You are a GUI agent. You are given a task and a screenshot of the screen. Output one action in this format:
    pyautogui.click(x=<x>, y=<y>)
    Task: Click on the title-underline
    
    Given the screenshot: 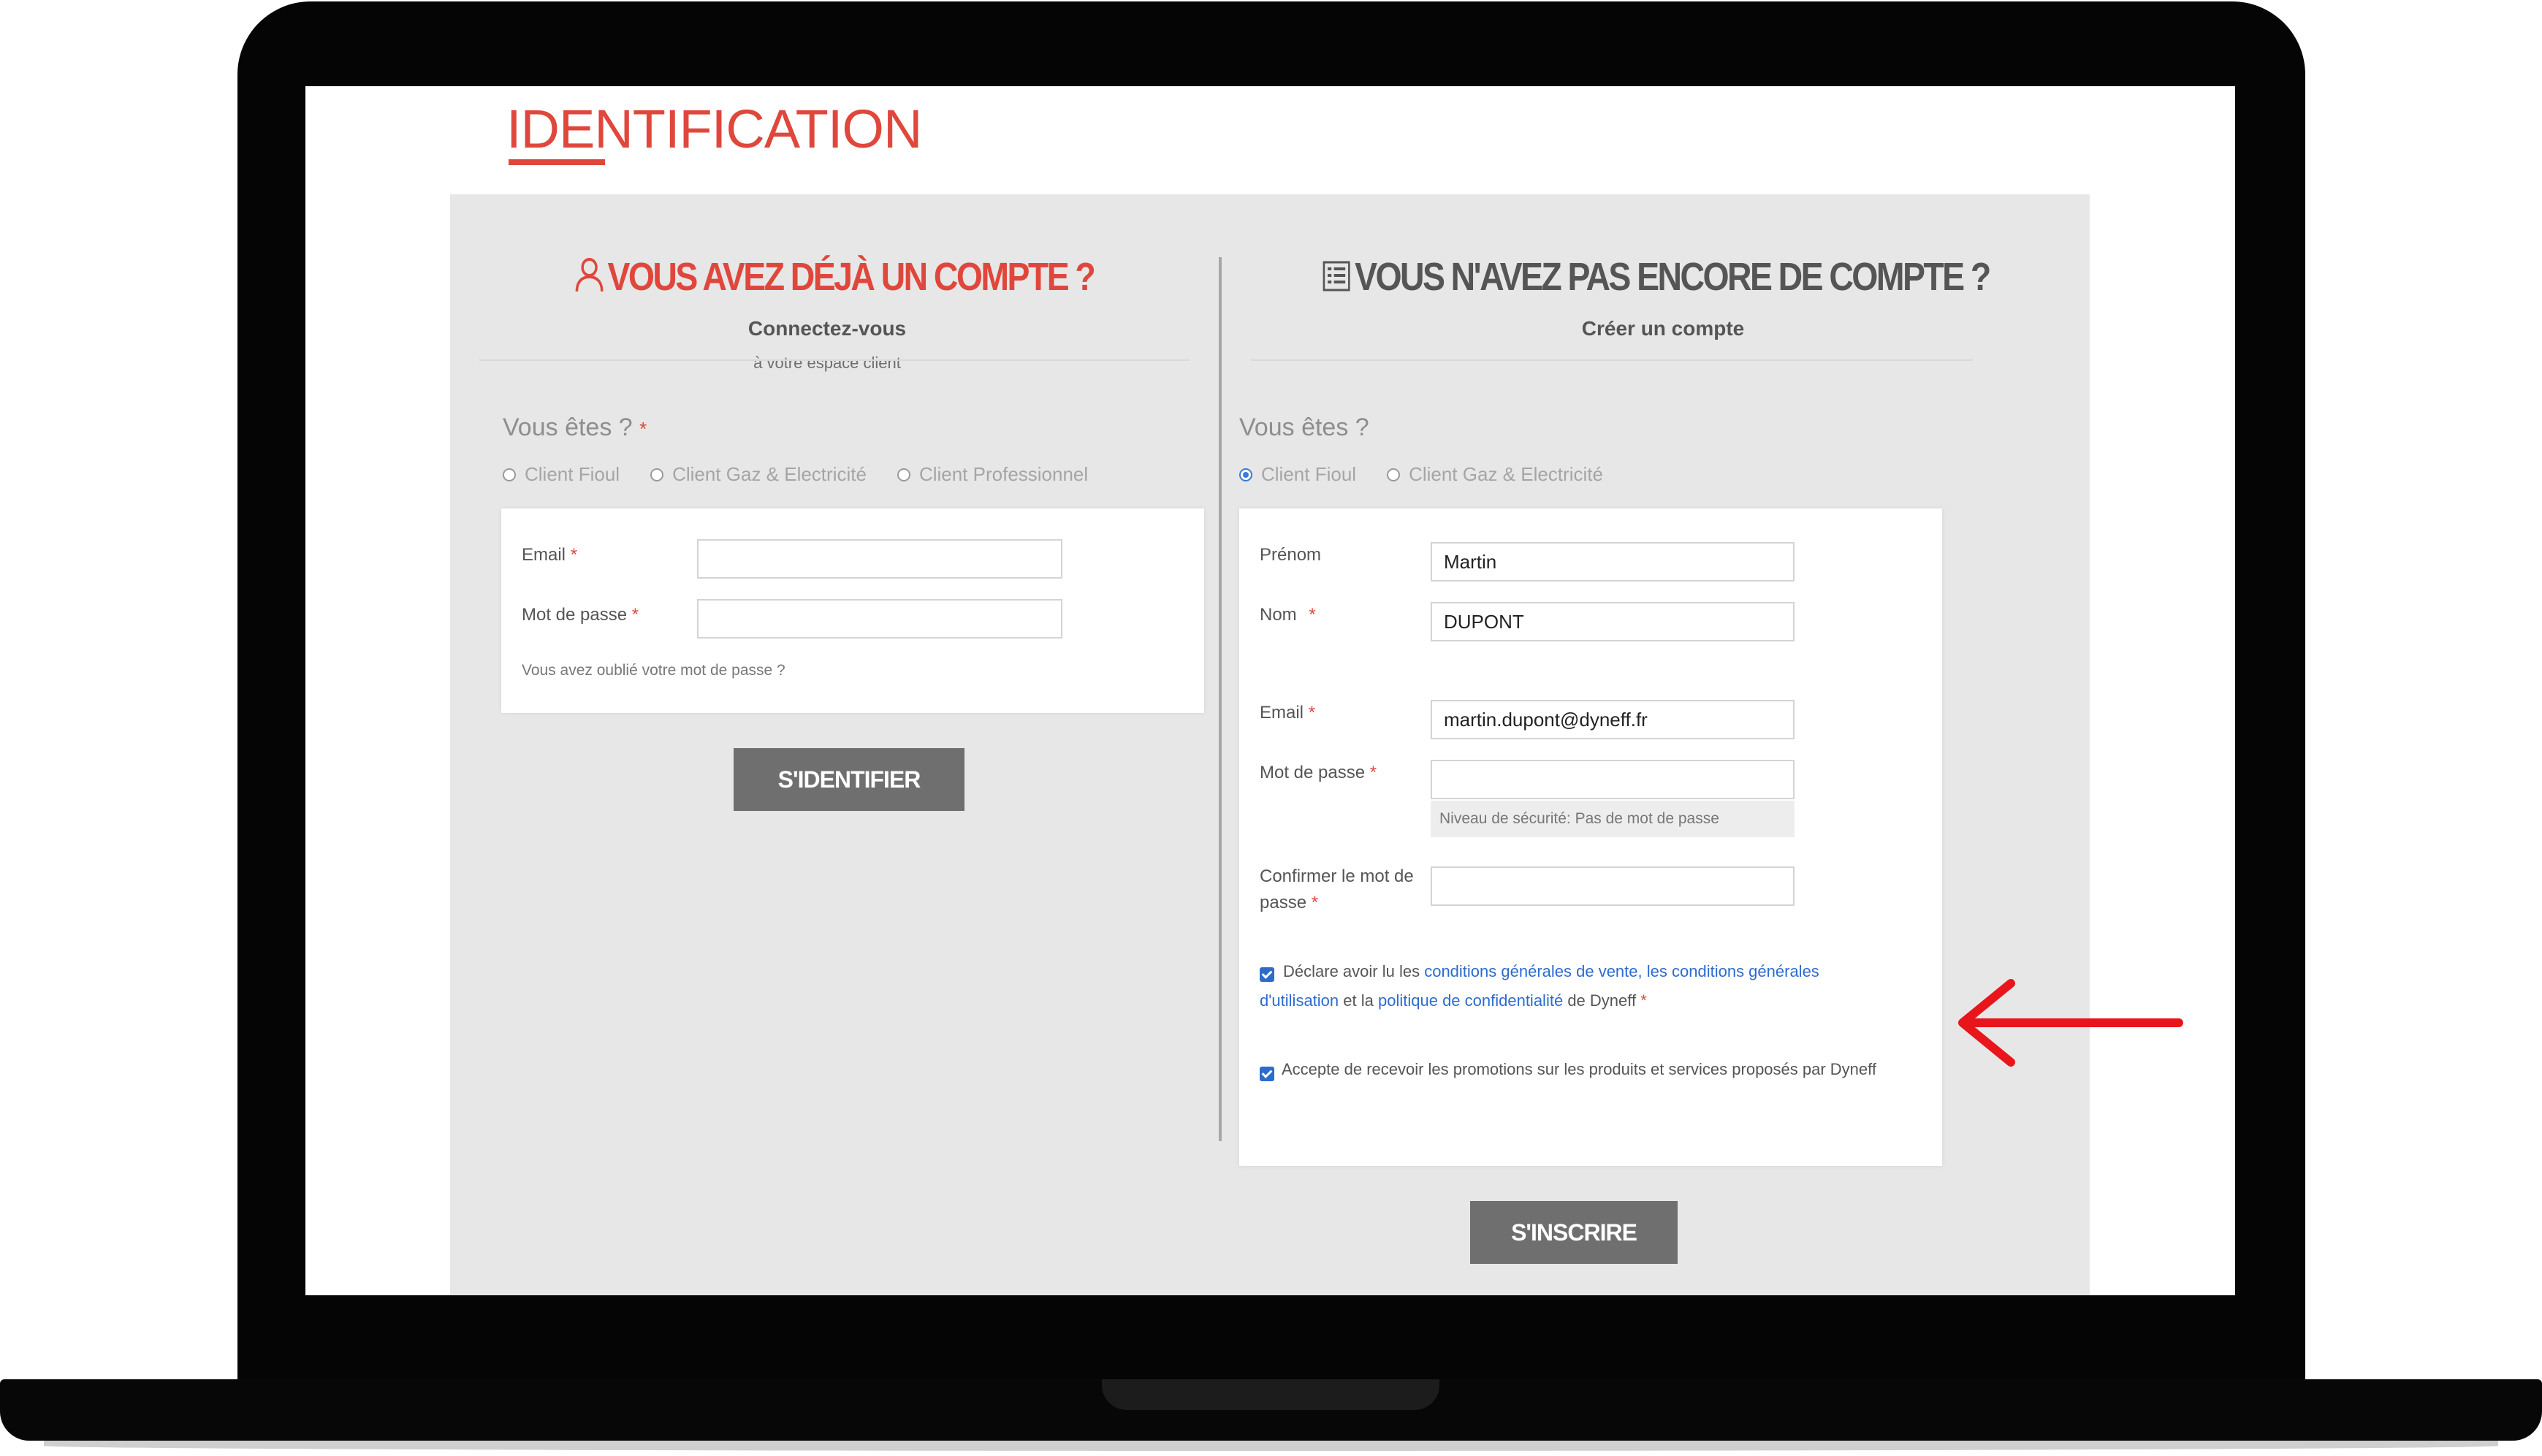 What is the action you would take?
    pyautogui.click(x=557, y=162)
    